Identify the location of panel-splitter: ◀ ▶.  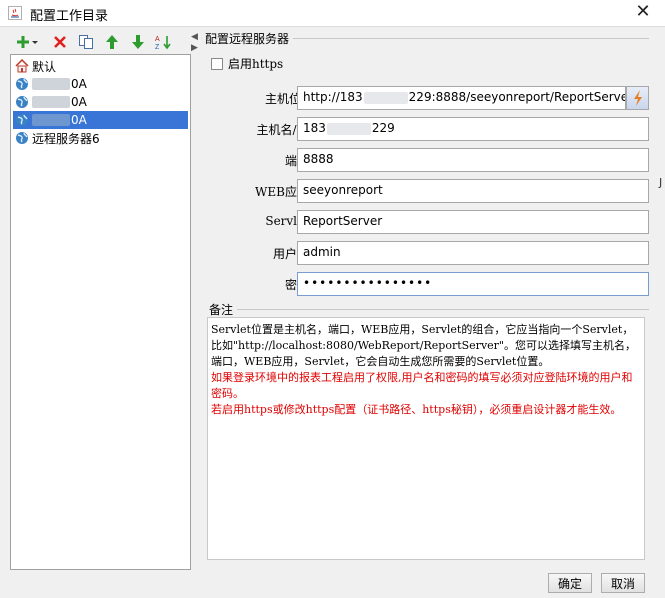
(194, 300).